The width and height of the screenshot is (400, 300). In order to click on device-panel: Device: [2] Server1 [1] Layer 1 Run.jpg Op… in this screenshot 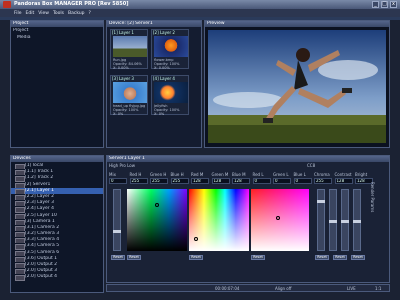, I will do `click(154, 84)`.